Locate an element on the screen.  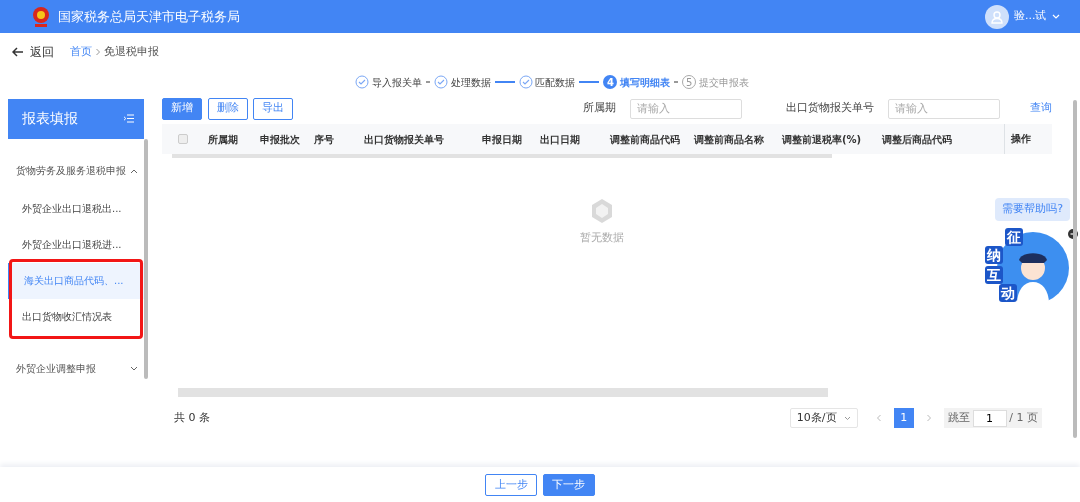
column-header: 调整前商品名称 is located at coordinates (729, 139).